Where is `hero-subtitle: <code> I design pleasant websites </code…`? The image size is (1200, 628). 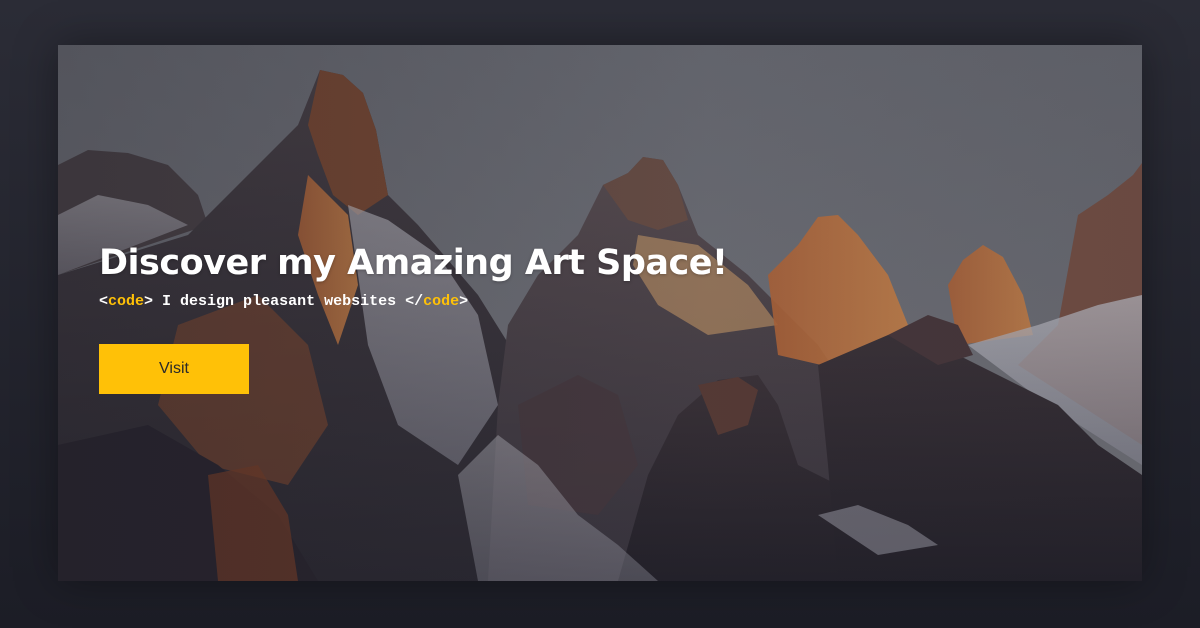
hero-subtitle: <code> I design pleasant websites </code… is located at coordinates (413, 302).